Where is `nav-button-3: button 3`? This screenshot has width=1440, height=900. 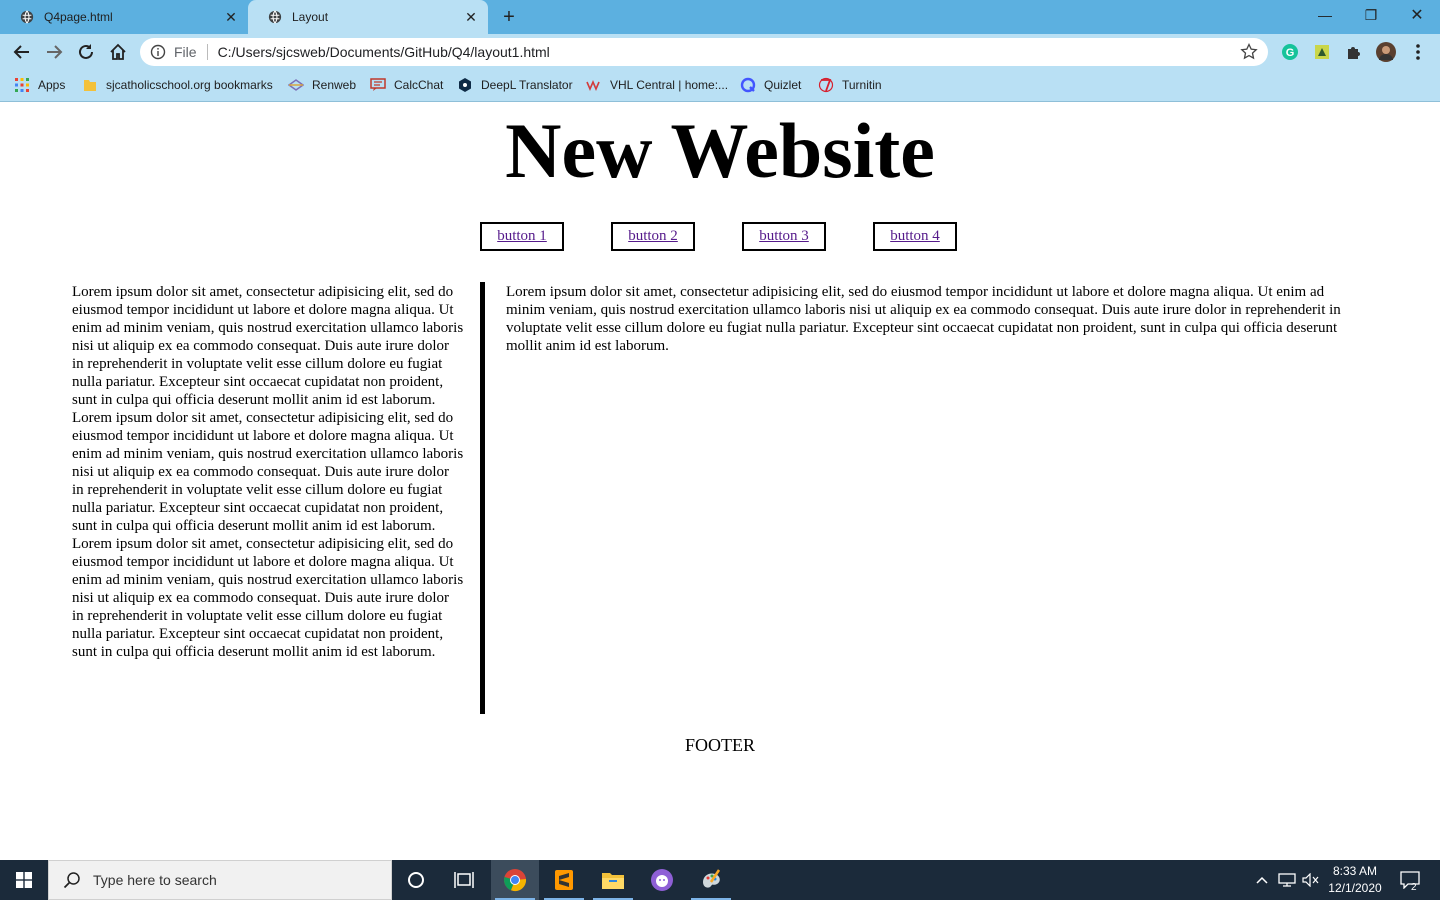 nav-button-3: button 3 is located at coordinates (784, 236).